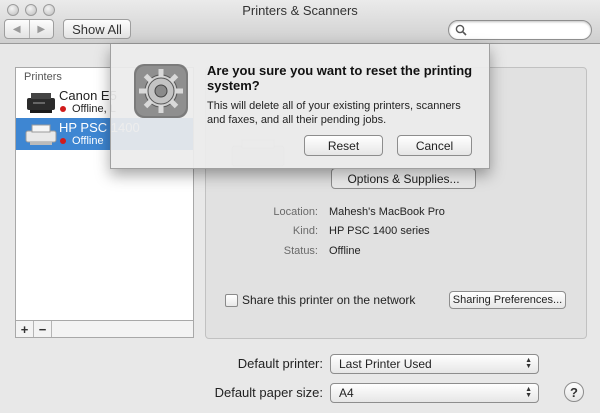 The height and width of the screenshot is (413, 600). What do you see at coordinates (43, 77) in the screenshot?
I see `printers-list-header: Printers` at bounding box center [43, 77].